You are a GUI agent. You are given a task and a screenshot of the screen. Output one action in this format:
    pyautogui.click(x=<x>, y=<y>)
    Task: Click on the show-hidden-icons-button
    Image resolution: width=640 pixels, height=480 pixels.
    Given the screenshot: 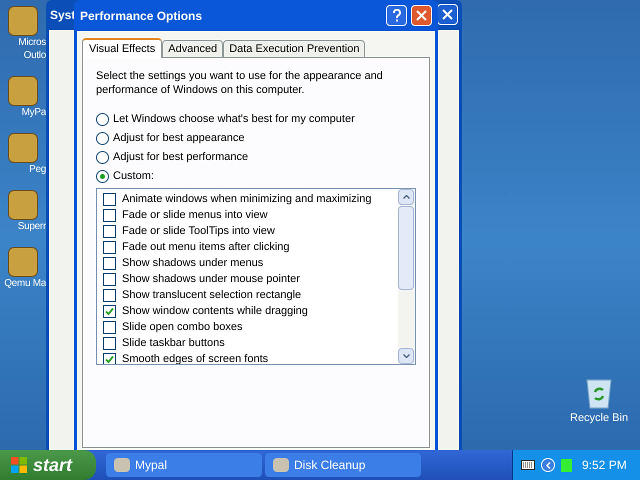 What is the action you would take?
    pyautogui.click(x=548, y=465)
    